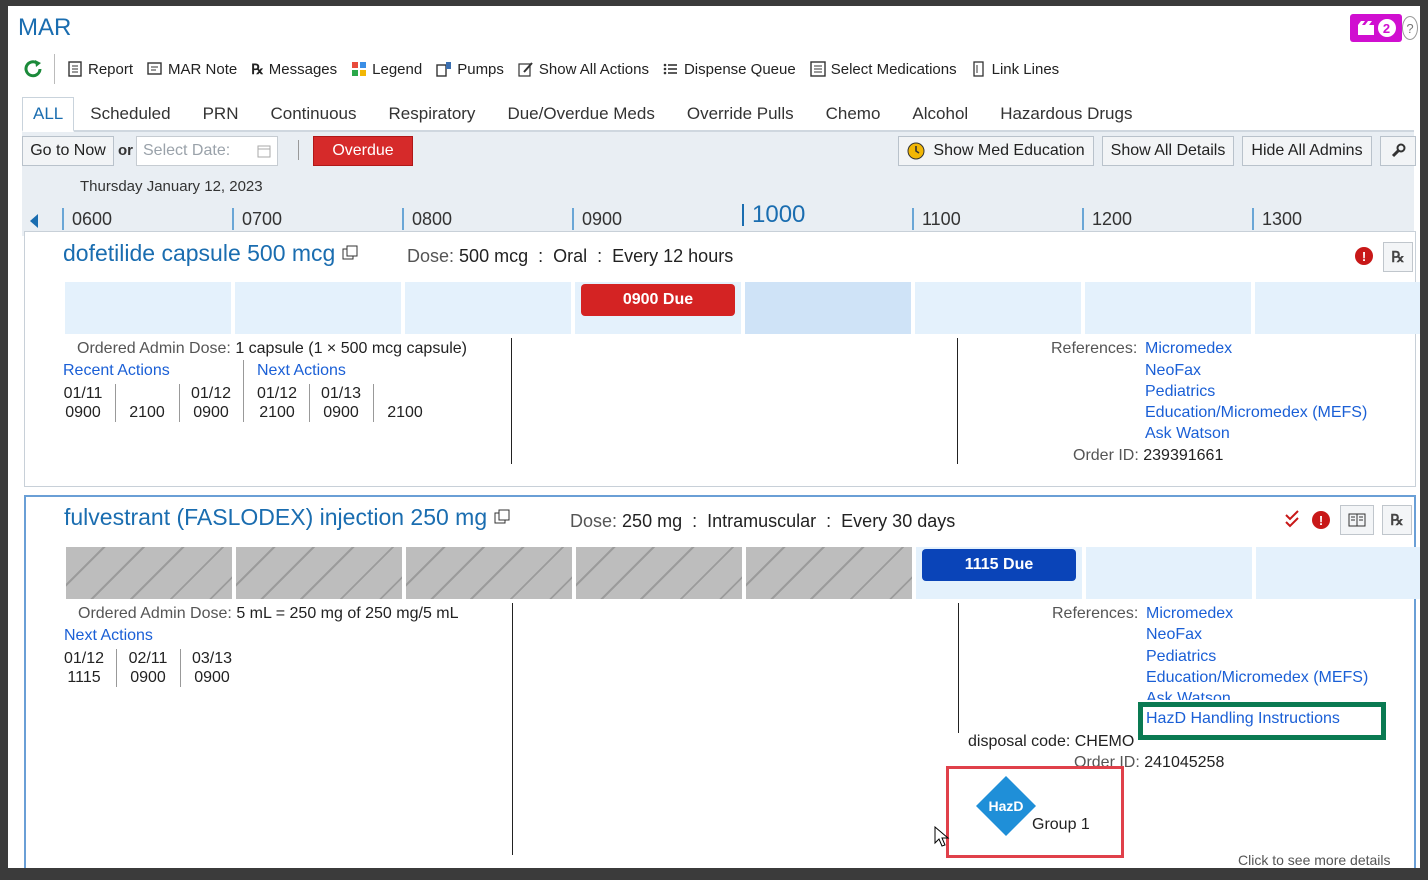  I want to click on med-name: fulvestrant (FASLODEX) injection 250 mg, so click(287, 517).